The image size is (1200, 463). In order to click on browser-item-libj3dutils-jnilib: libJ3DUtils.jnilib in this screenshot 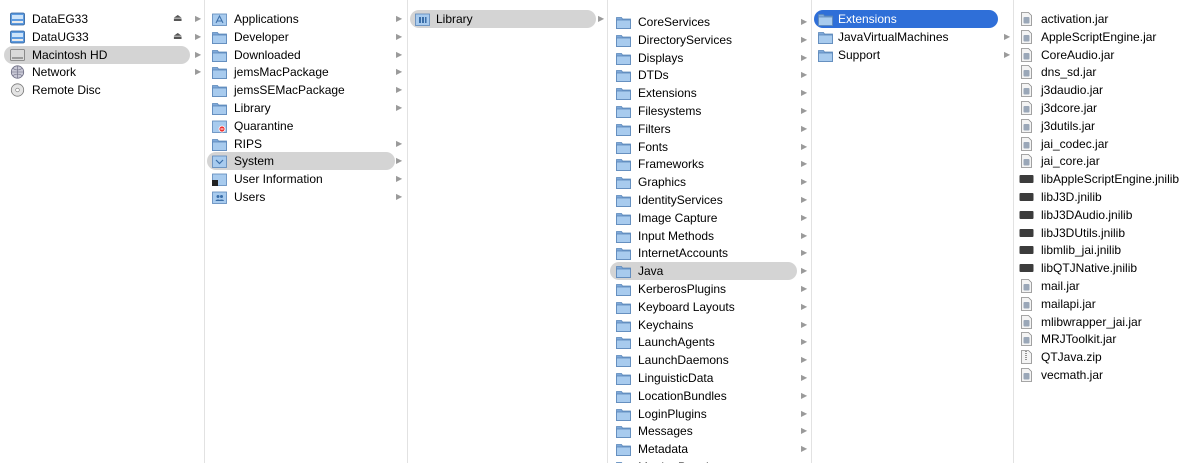, I will do `click(1107, 233)`.